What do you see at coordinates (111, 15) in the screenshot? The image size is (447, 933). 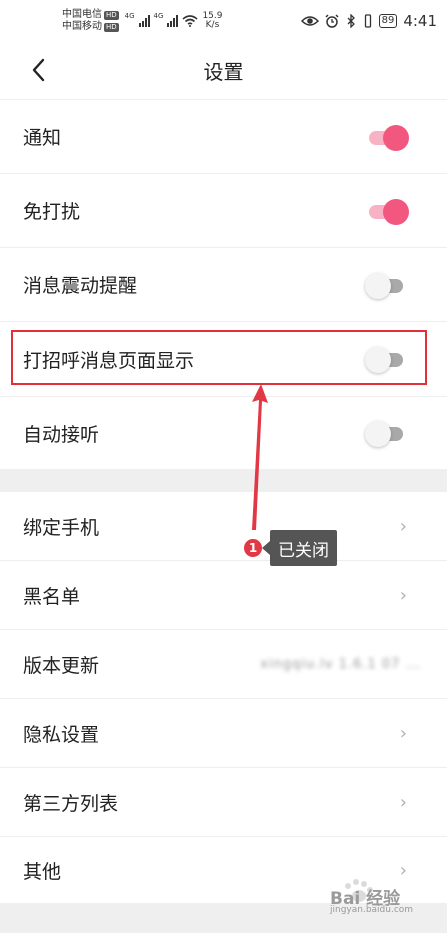 I see `hd-badge-1: HD` at bounding box center [111, 15].